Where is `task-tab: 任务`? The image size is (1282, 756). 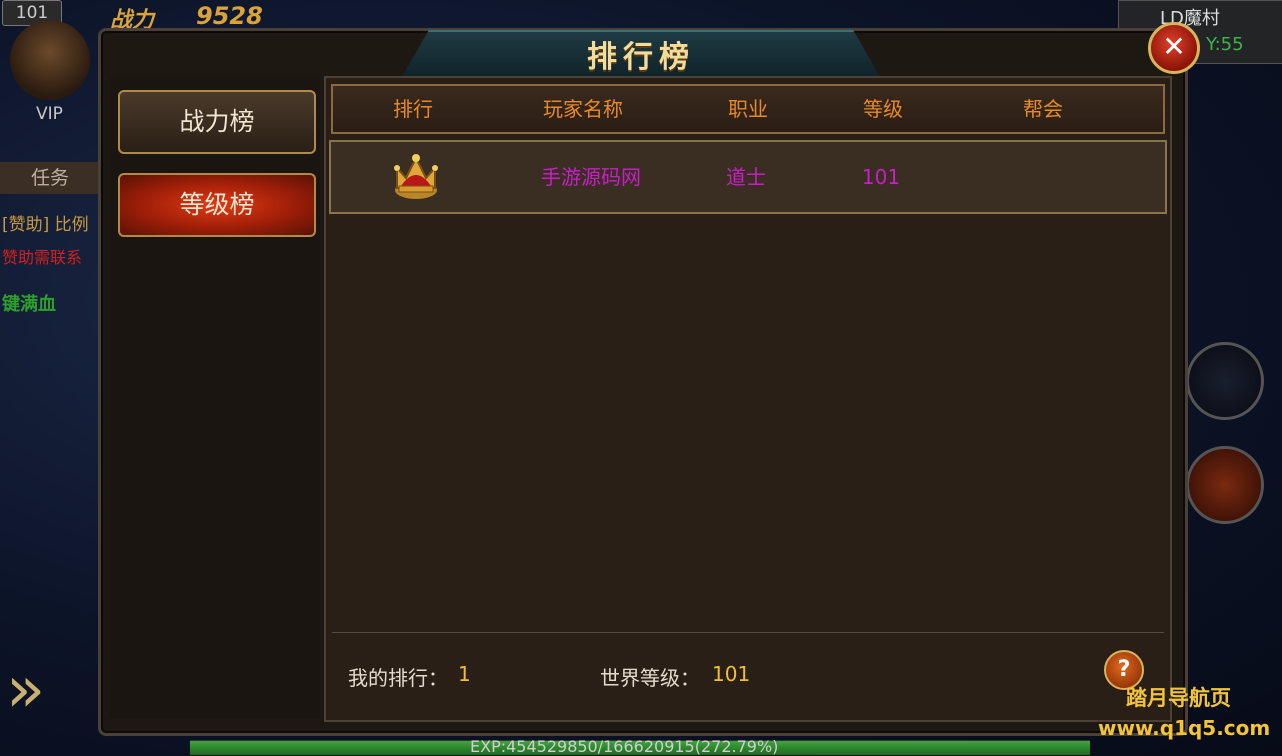
task-tab: 任务 is located at coordinates (50, 178).